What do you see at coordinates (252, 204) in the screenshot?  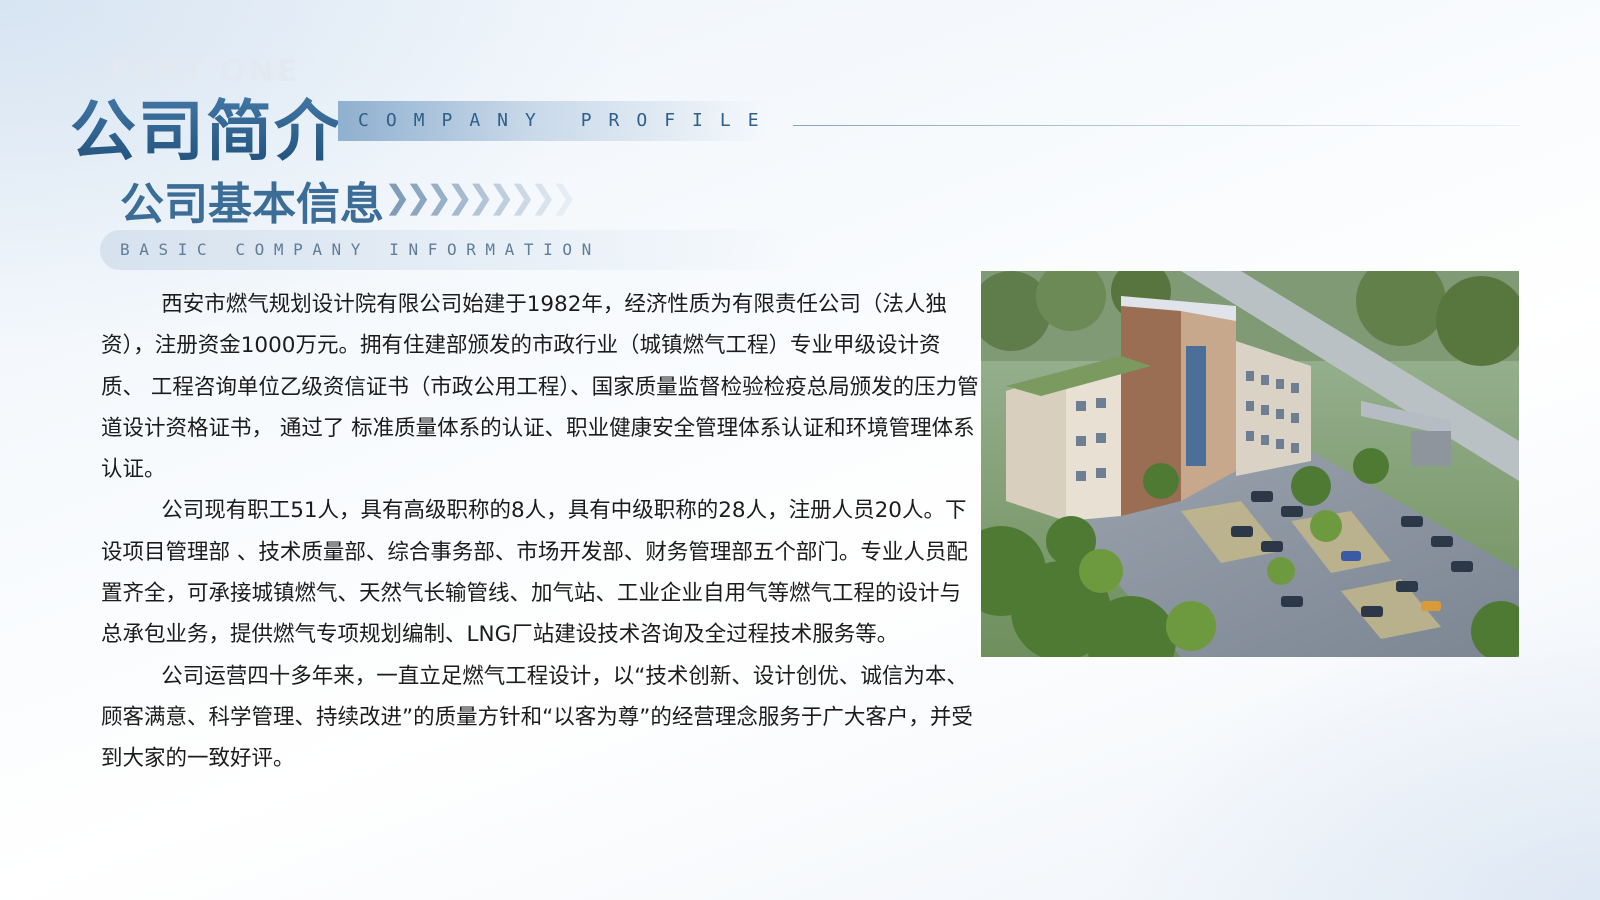 I see `section-title: 公司基本信息` at bounding box center [252, 204].